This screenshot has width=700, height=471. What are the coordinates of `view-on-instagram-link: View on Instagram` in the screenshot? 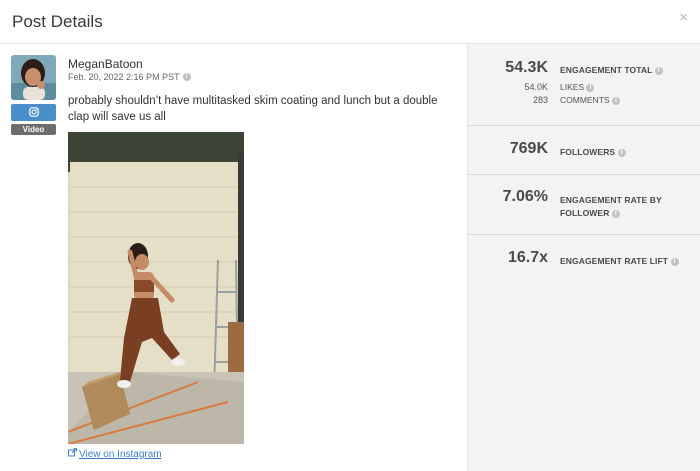 It's located at (115, 454).